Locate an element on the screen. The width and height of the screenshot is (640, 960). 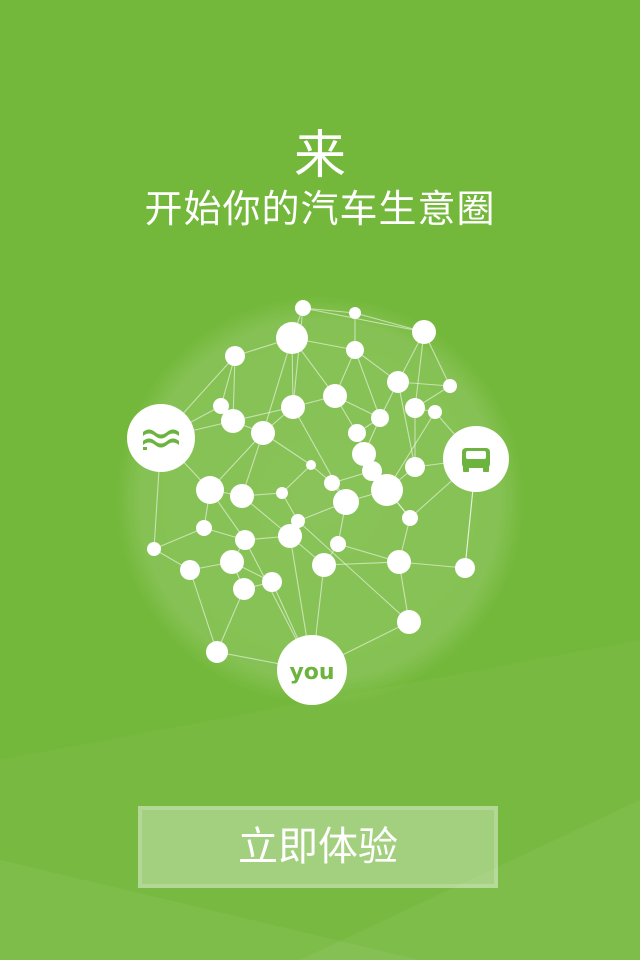
you-label: you is located at coordinates (311, 672).